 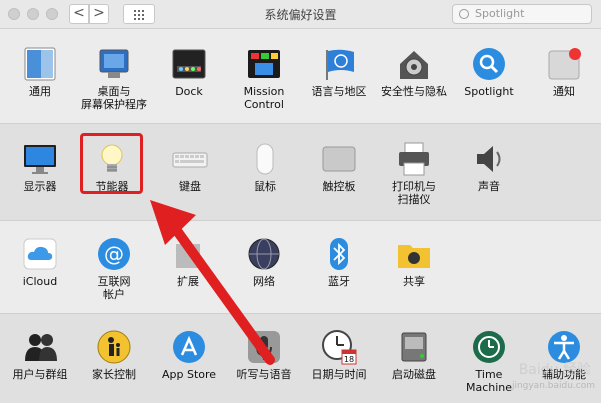 What do you see at coordinates (339, 91) in the screenshot?
I see `pref-label: 语言与地区` at bounding box center [339, 91].